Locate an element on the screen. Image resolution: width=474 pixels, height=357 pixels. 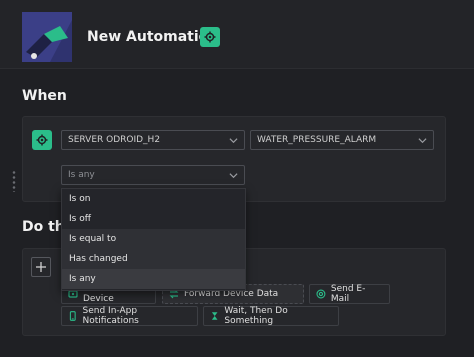
send-email-label: Send E-Mail is located at coordinates (348, 294).